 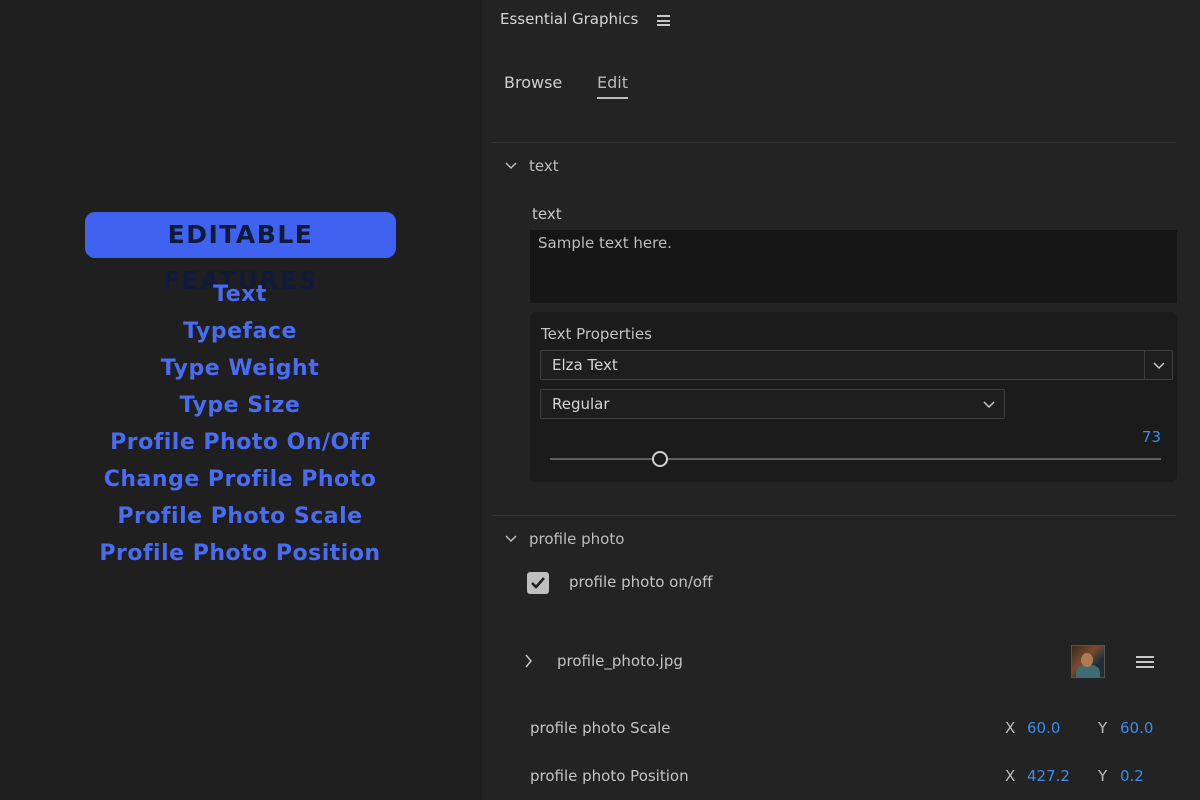 I want to click on feature-item: Text, so click(x=240, y=294).